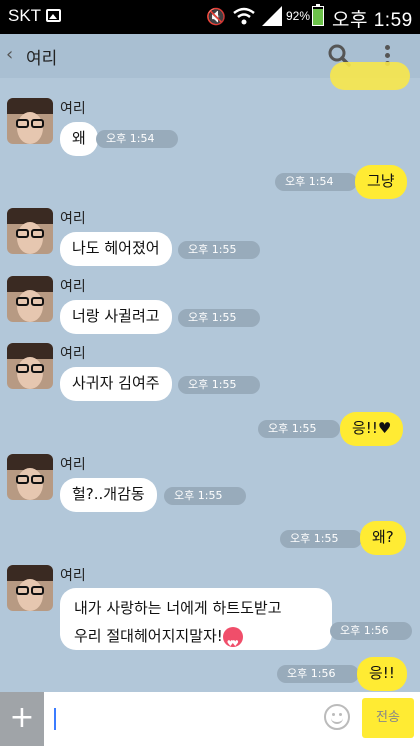 The height and width of the screenshot is (746, 420). I want to click on battery-icon, so click(318, 15).